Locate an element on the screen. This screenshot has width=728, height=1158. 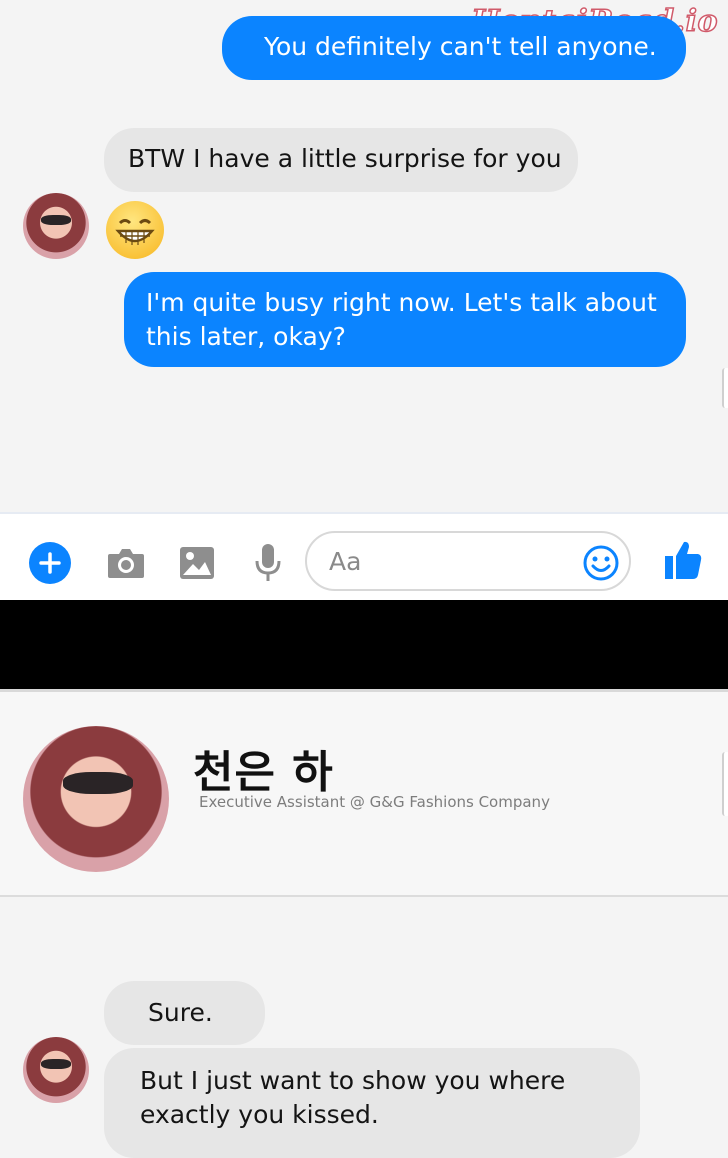
microphone-icon is located at coordinates (268, 563).